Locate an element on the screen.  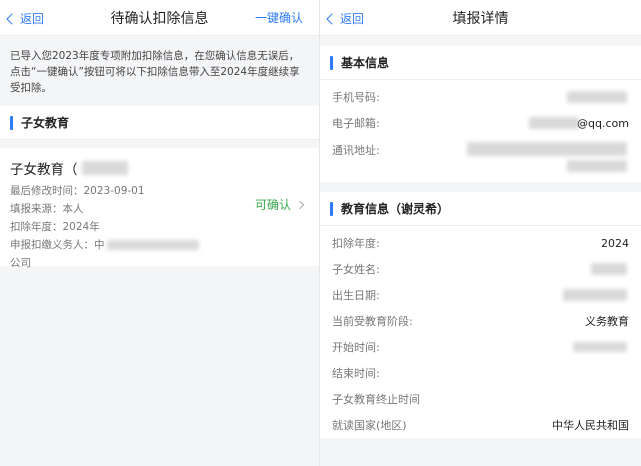
card-title-text: 子女教育（ is located at coordinates (44, 170).